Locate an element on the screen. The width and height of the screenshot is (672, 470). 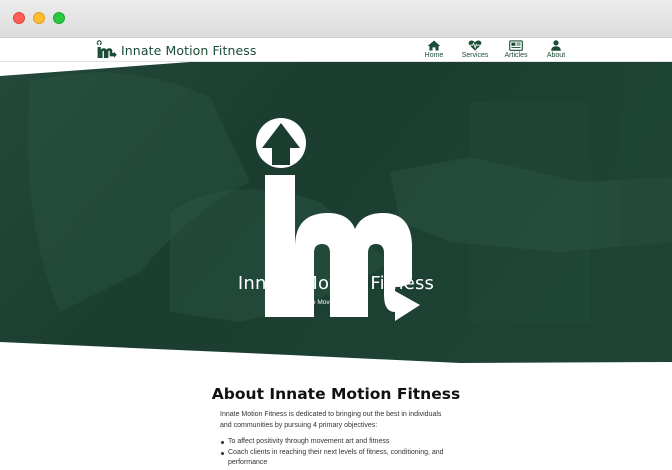
close-window-button is located at coordinates (19, 18).